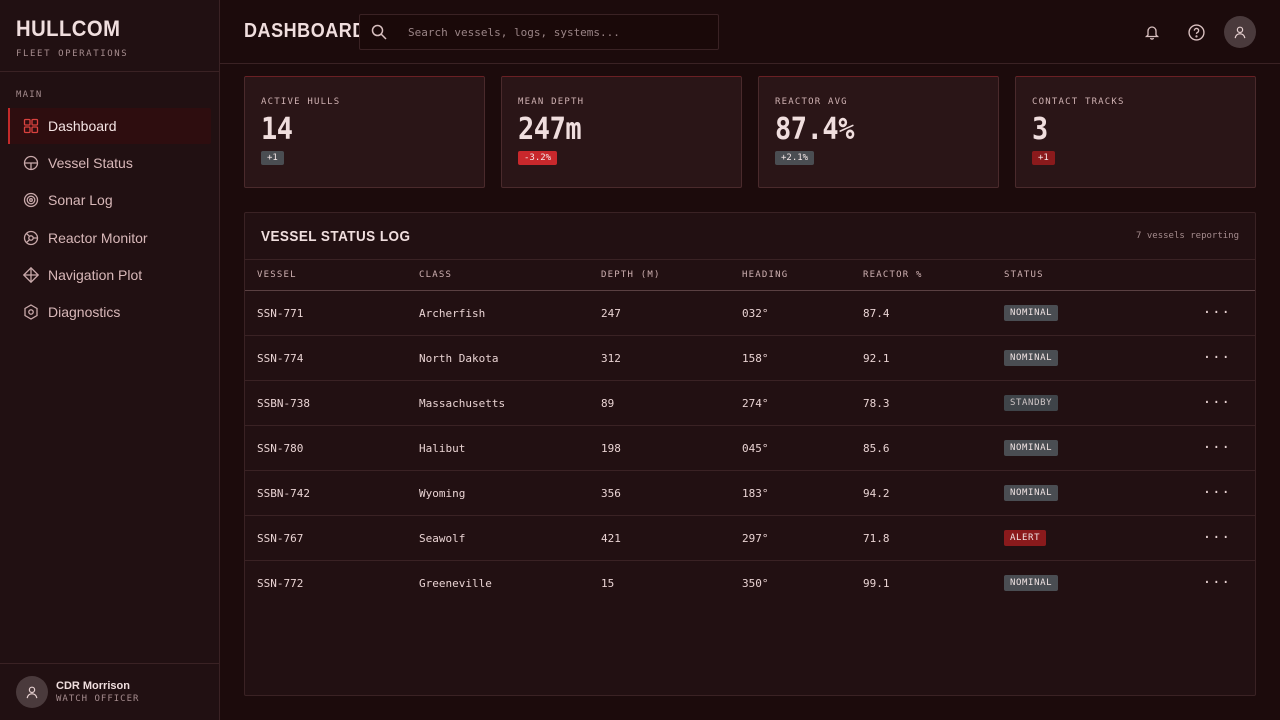  What do you see at coordinates (1196, 32) in the screenshot?
I see `help-icon` at bounding box center [1196, 32].